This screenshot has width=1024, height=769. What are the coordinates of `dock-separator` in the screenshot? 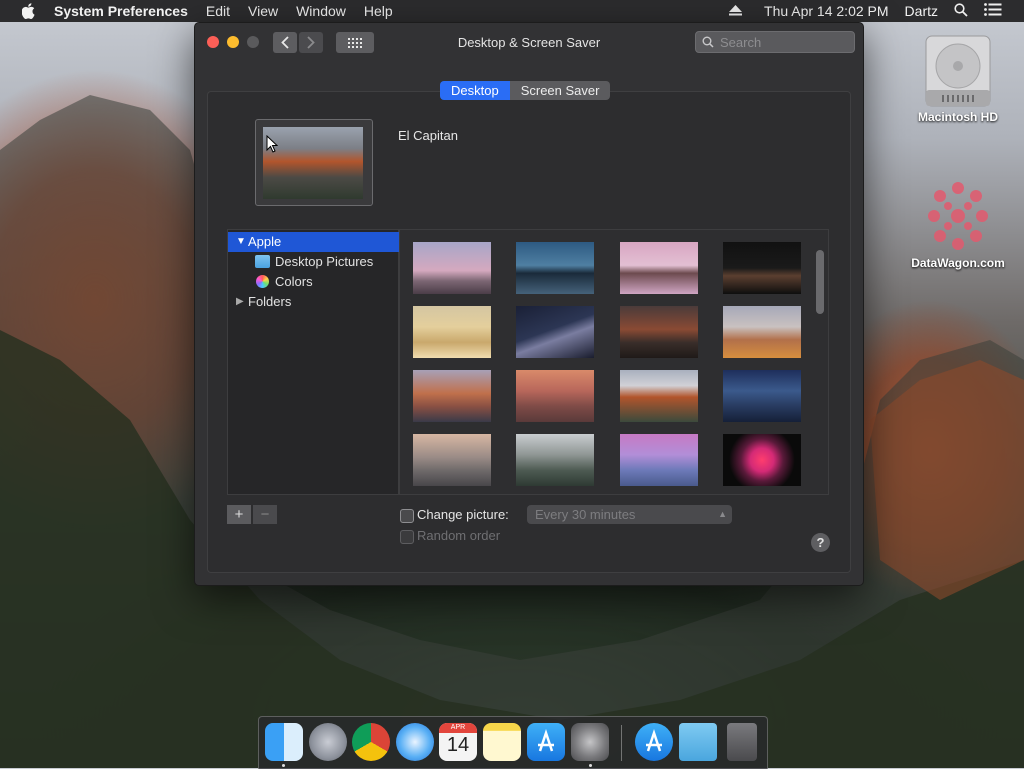 It's located at (621, 743).